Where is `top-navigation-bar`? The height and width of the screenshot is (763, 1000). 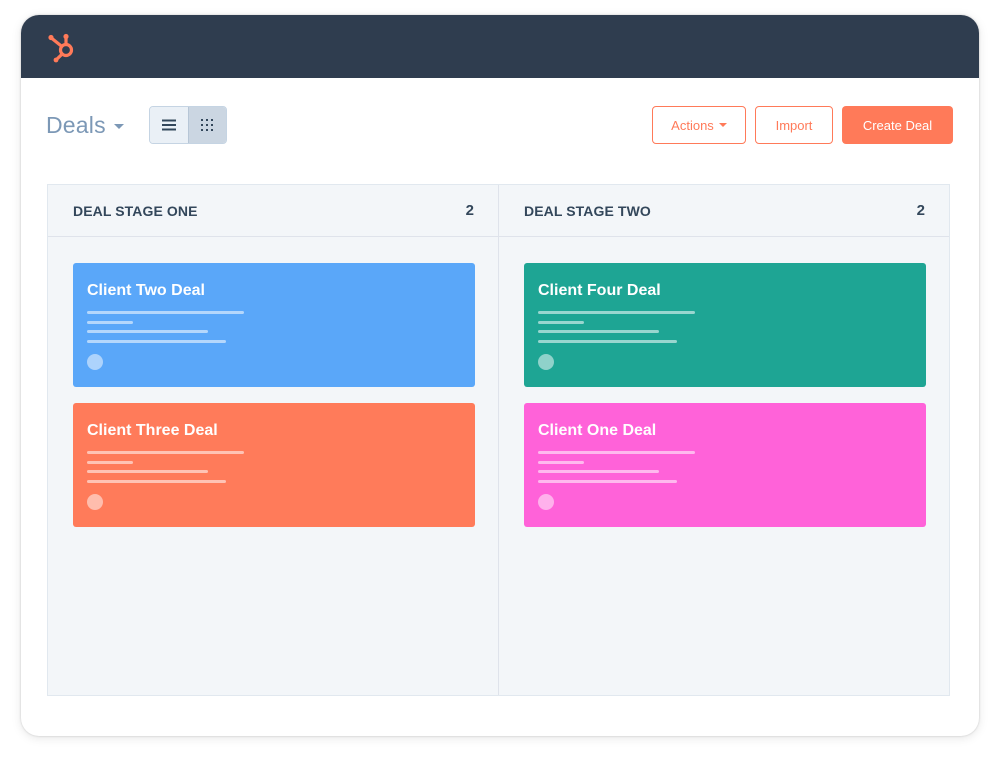 top-navigation-bar is located at coordinates (500, 46).